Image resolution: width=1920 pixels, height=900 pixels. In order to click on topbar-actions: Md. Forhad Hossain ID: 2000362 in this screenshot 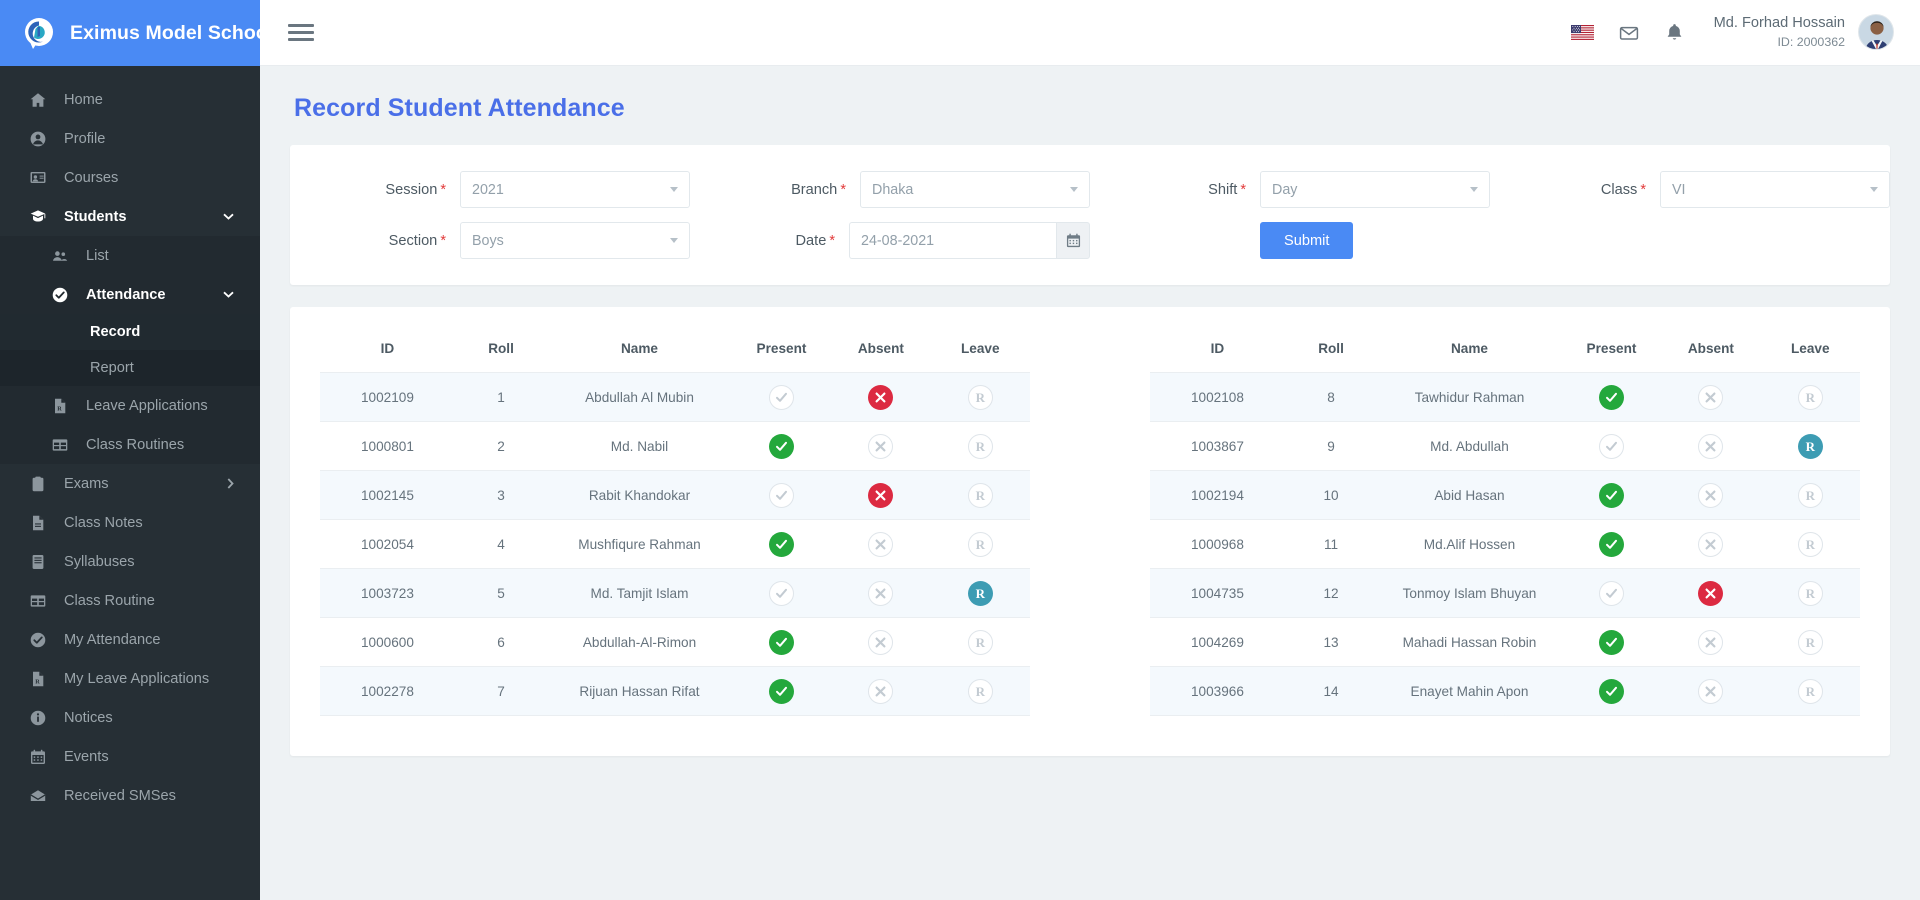, I will do `click(1740, 33)`.